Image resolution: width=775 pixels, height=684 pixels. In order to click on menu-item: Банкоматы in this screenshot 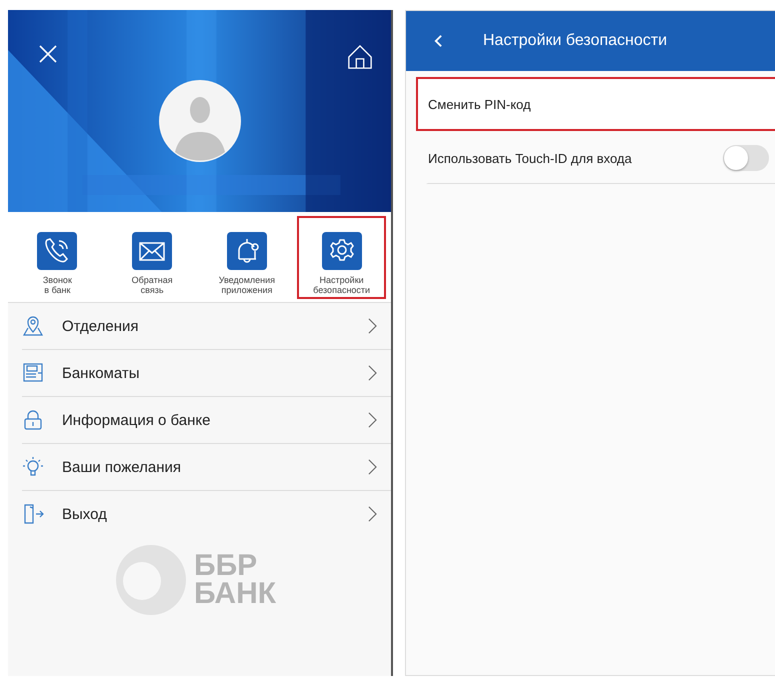, I will do `click(206, 373)`.